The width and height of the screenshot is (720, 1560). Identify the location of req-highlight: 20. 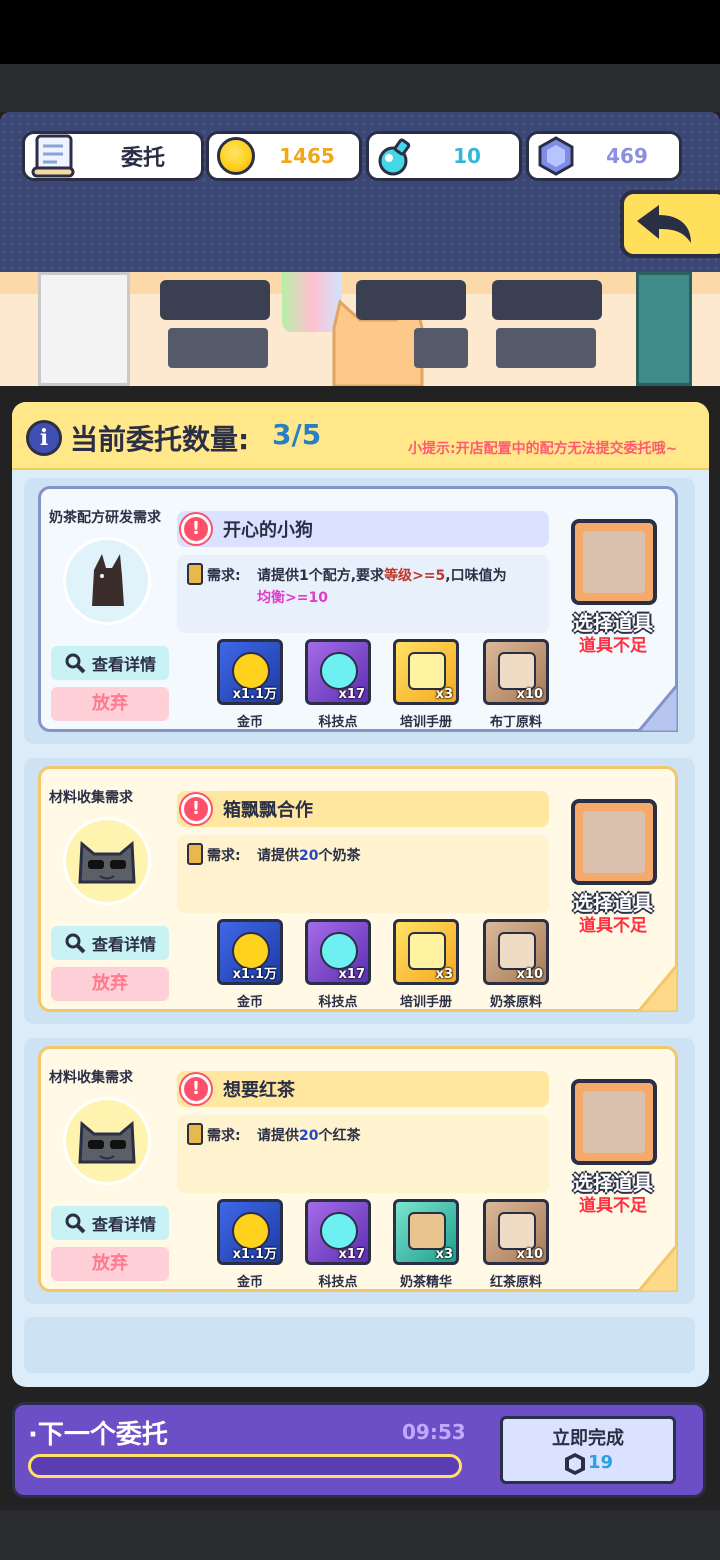
(309, 1136).